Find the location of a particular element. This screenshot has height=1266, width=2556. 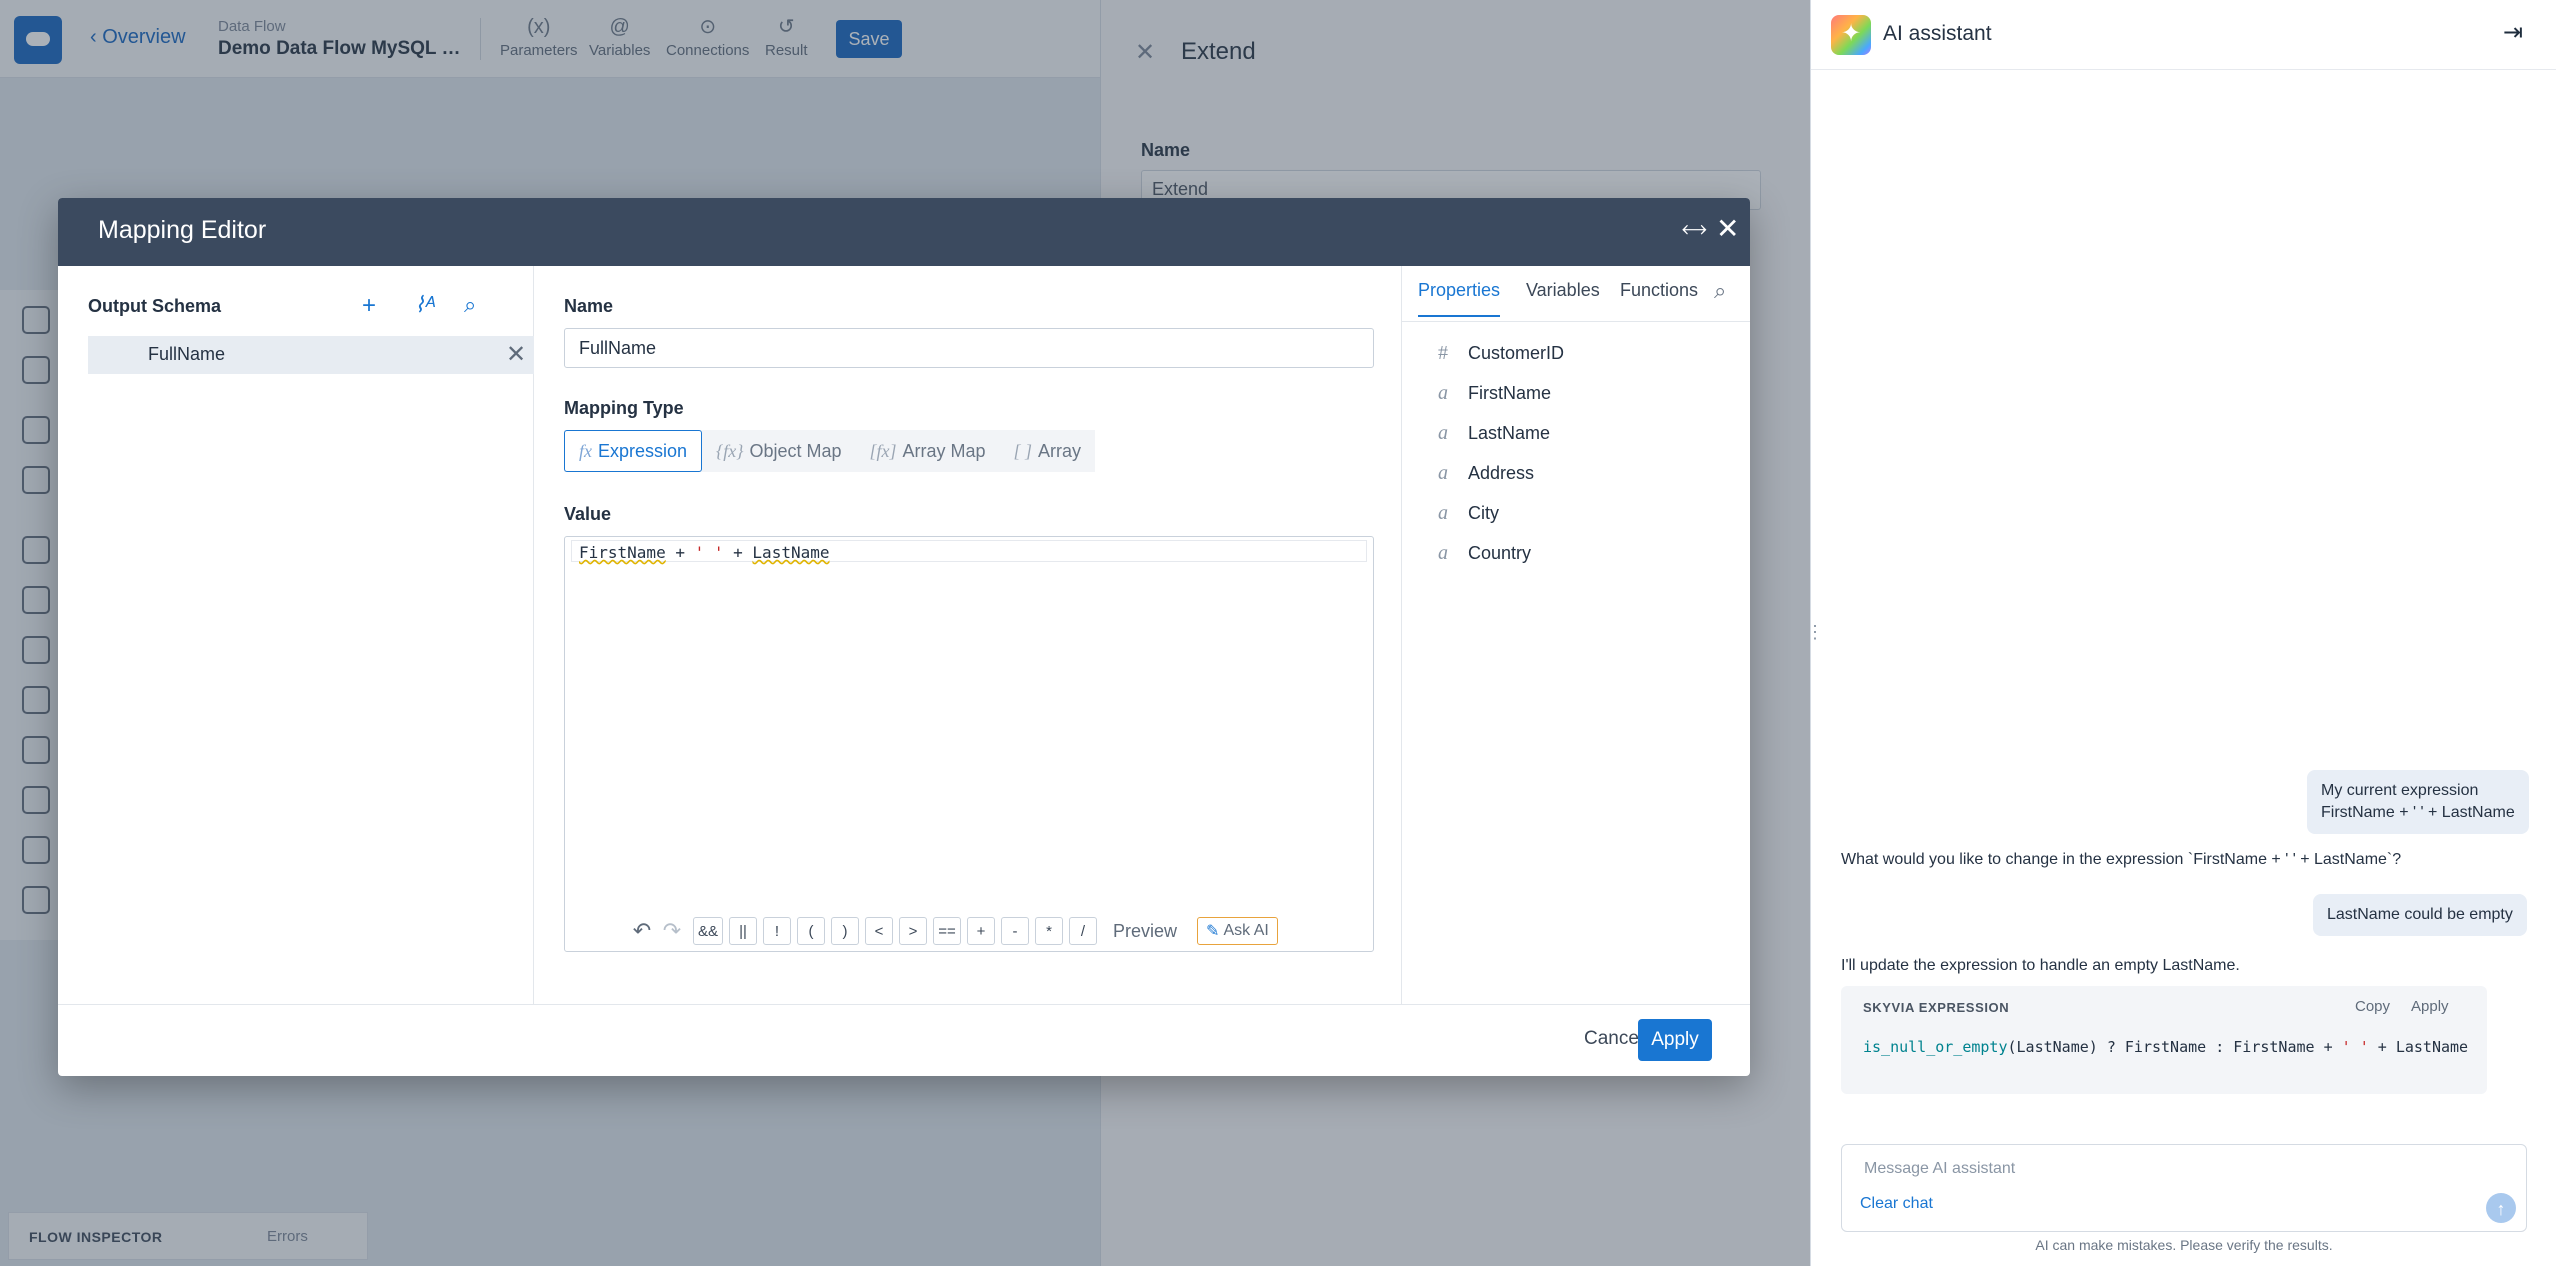

remove-field-icon: ✕ is located at coordinates (516, 354).